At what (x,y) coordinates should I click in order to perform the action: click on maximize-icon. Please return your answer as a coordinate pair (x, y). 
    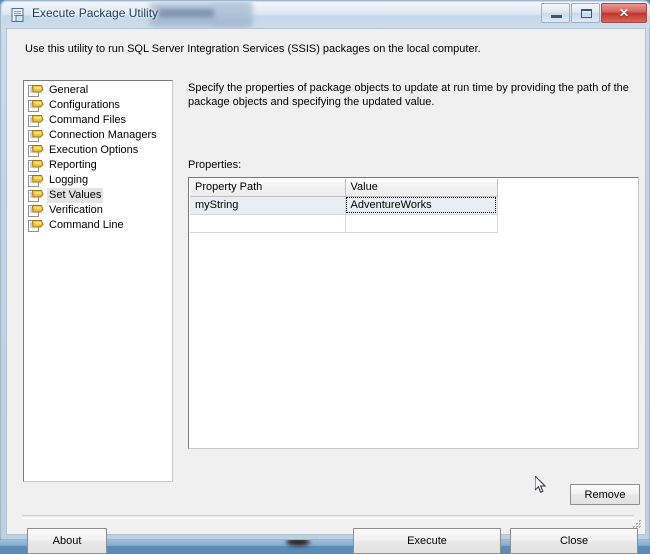
    Looking at the image, I should click on (586, 13).